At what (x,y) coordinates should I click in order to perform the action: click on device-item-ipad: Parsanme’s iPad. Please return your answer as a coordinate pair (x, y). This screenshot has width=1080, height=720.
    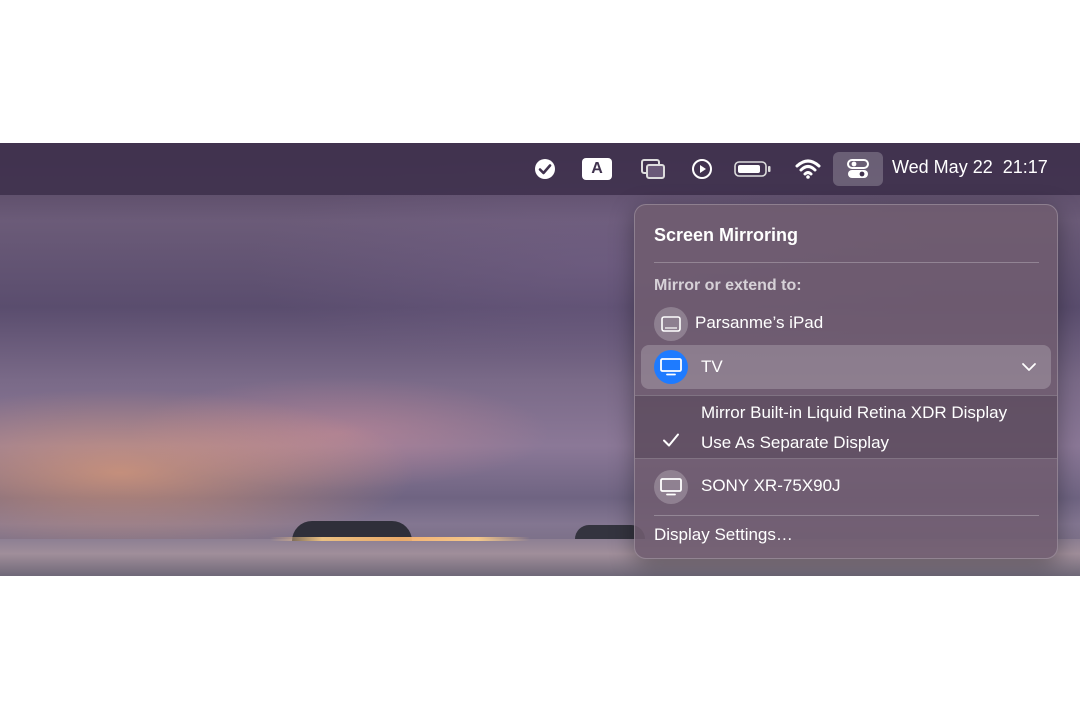
    Looking at the image, I should click on (846, 324).